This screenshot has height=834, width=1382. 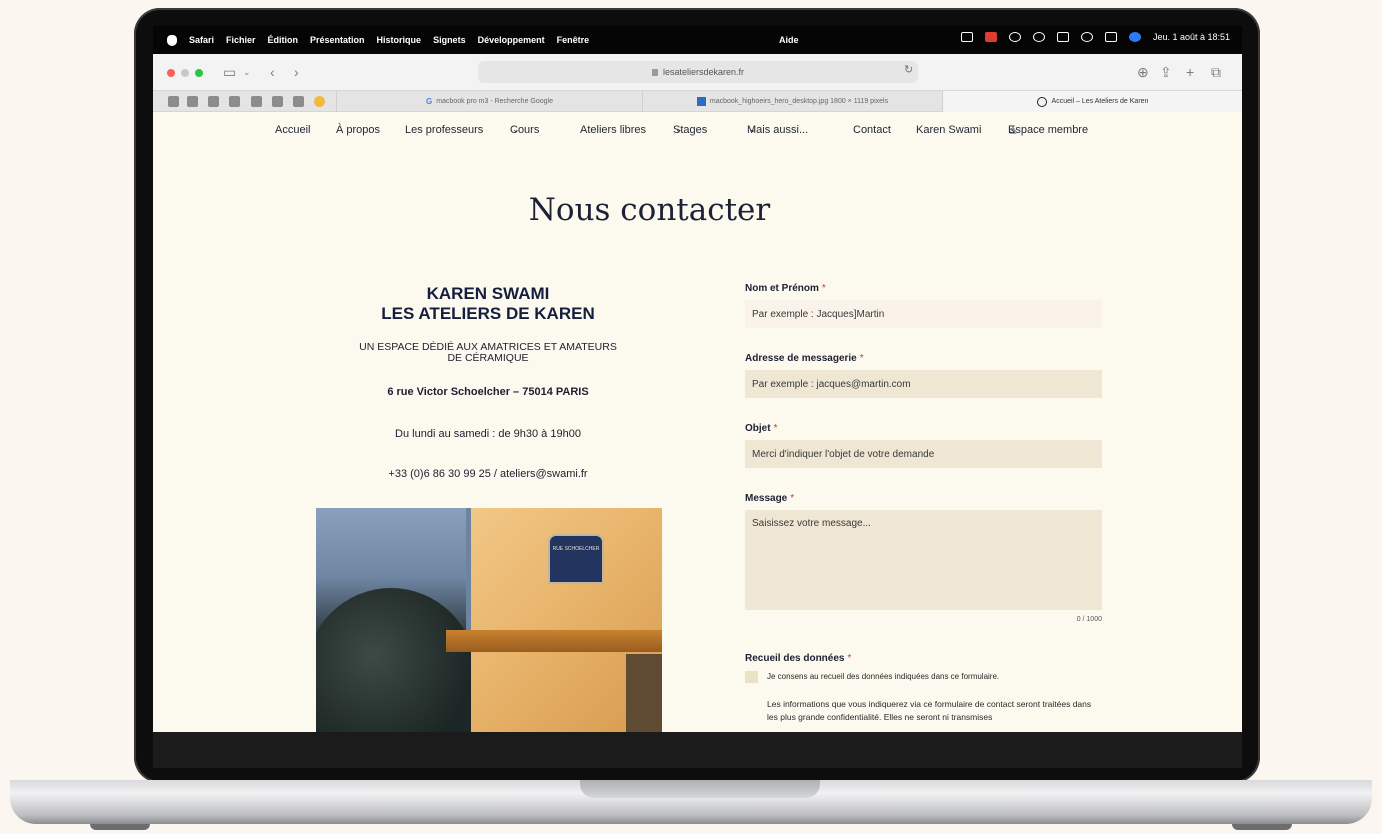 I want to click on email-field: Par exemple : jacques@martin.com, so click(x=923, y=384).